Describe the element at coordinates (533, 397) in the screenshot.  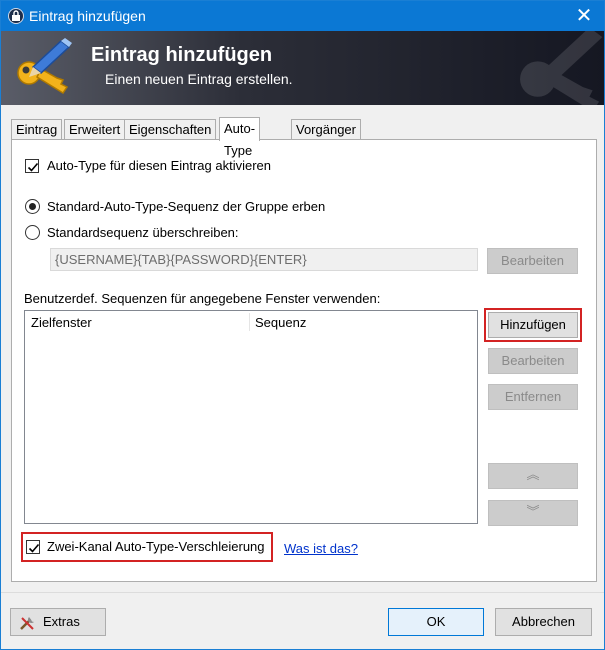
I see `remove-button: Entfernen` at that location.